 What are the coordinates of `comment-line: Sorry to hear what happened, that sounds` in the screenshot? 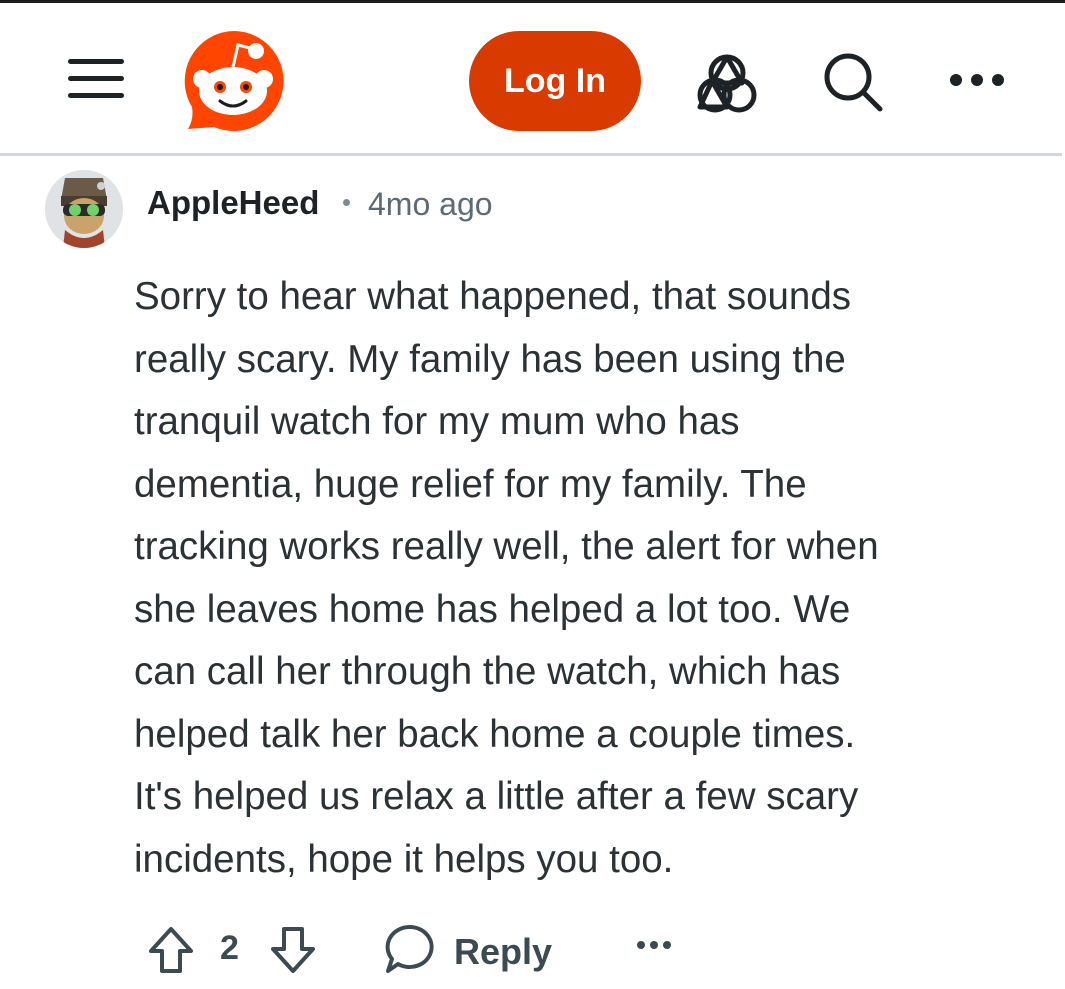 It's located at (493, 296).